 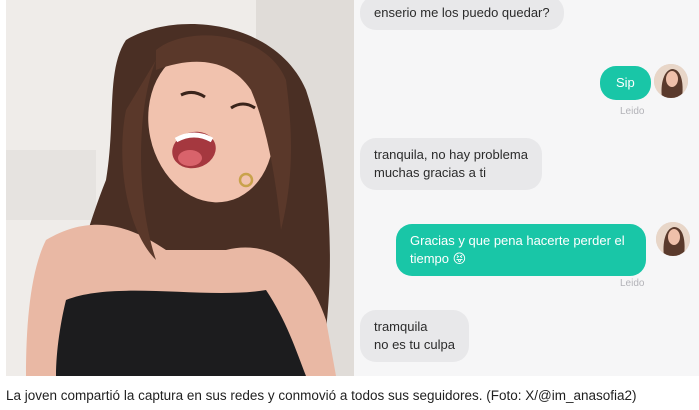 I want to click on message-received-3: tramquila no es tu culpa, so click(x=414, y=336).